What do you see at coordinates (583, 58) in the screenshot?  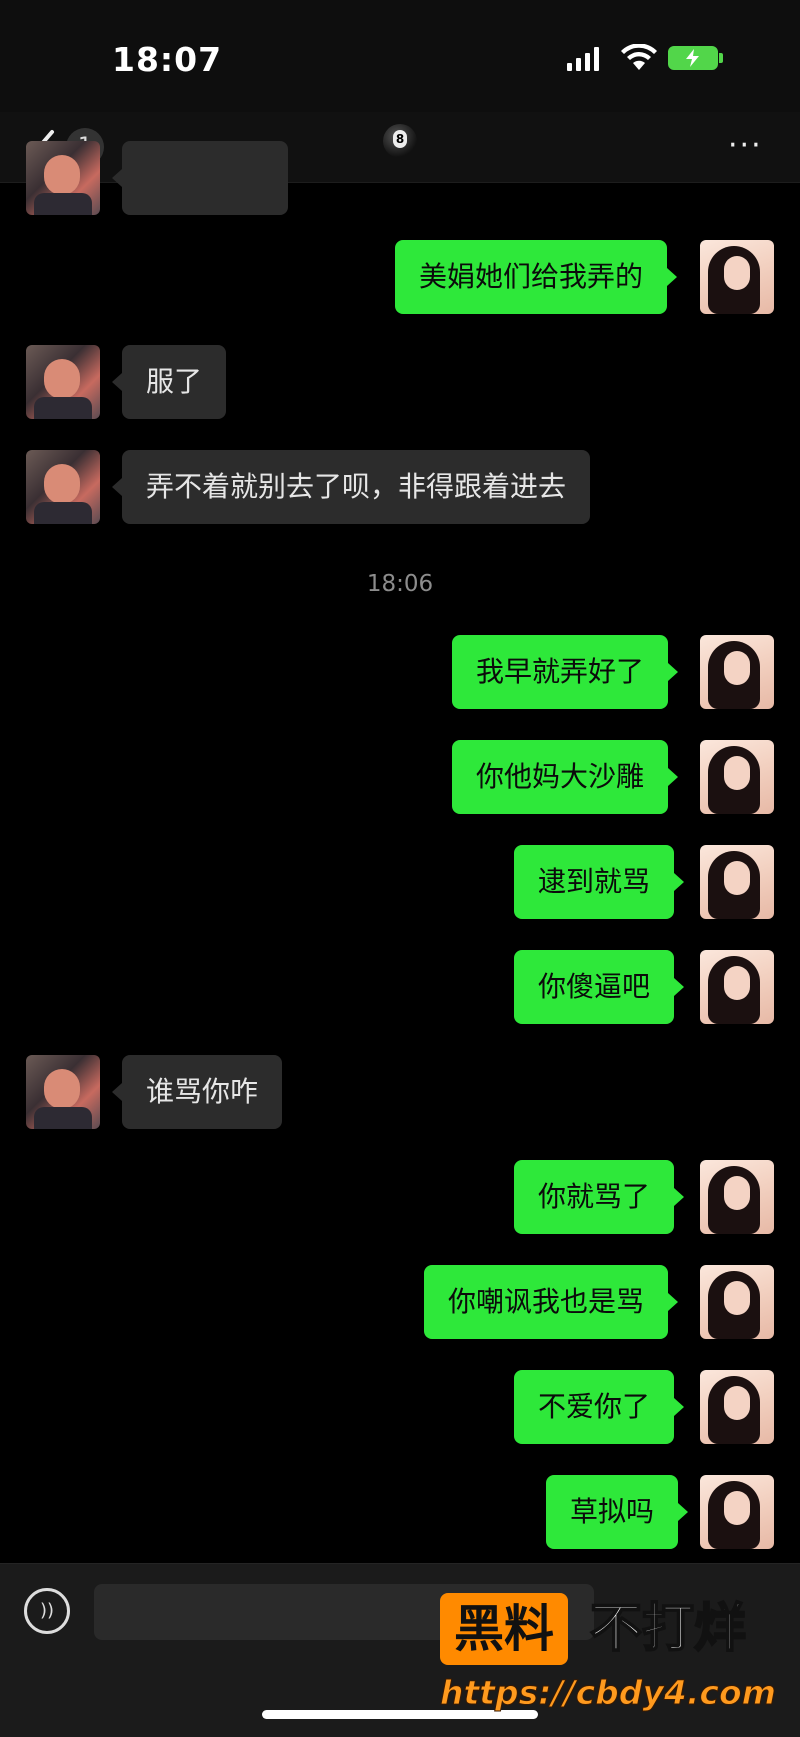 I see `cellular-signal-icon` at bounding box center [583, 58].